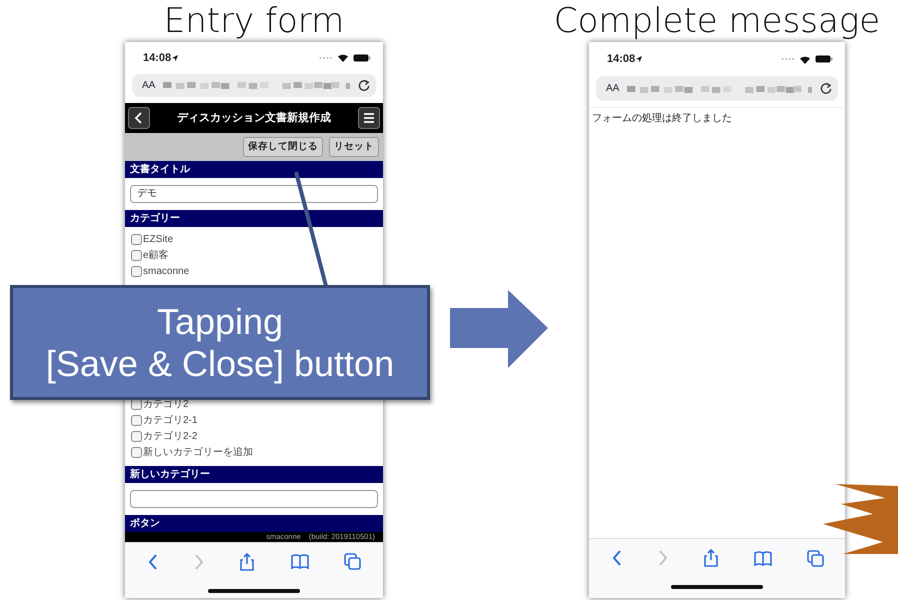 The height and width of the screenshot is (600, 898). Describe the element at coordinates (170, 421) in the screenshot. I see `option-label: カテゴリ2-1` at that location.